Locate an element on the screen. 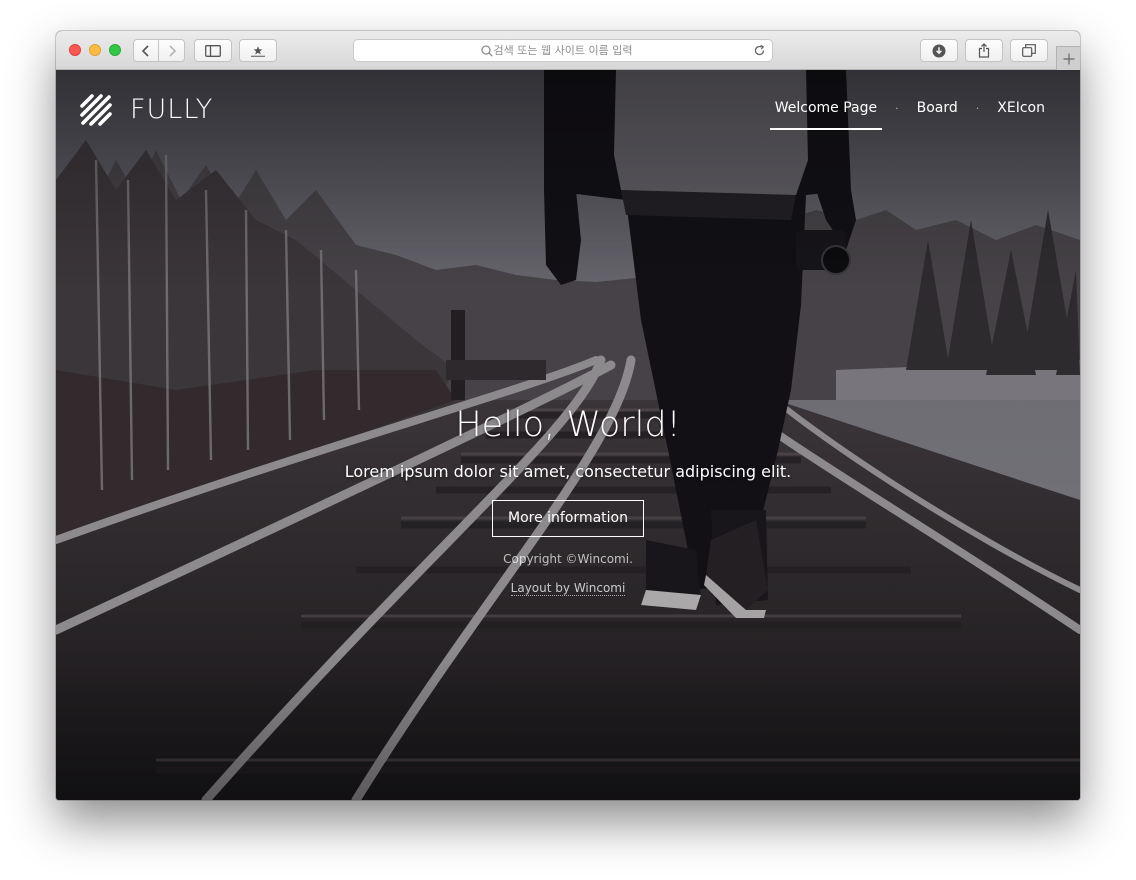  copyright-text: Copyright ©Wincomi. is located at coordinates (568, 559).